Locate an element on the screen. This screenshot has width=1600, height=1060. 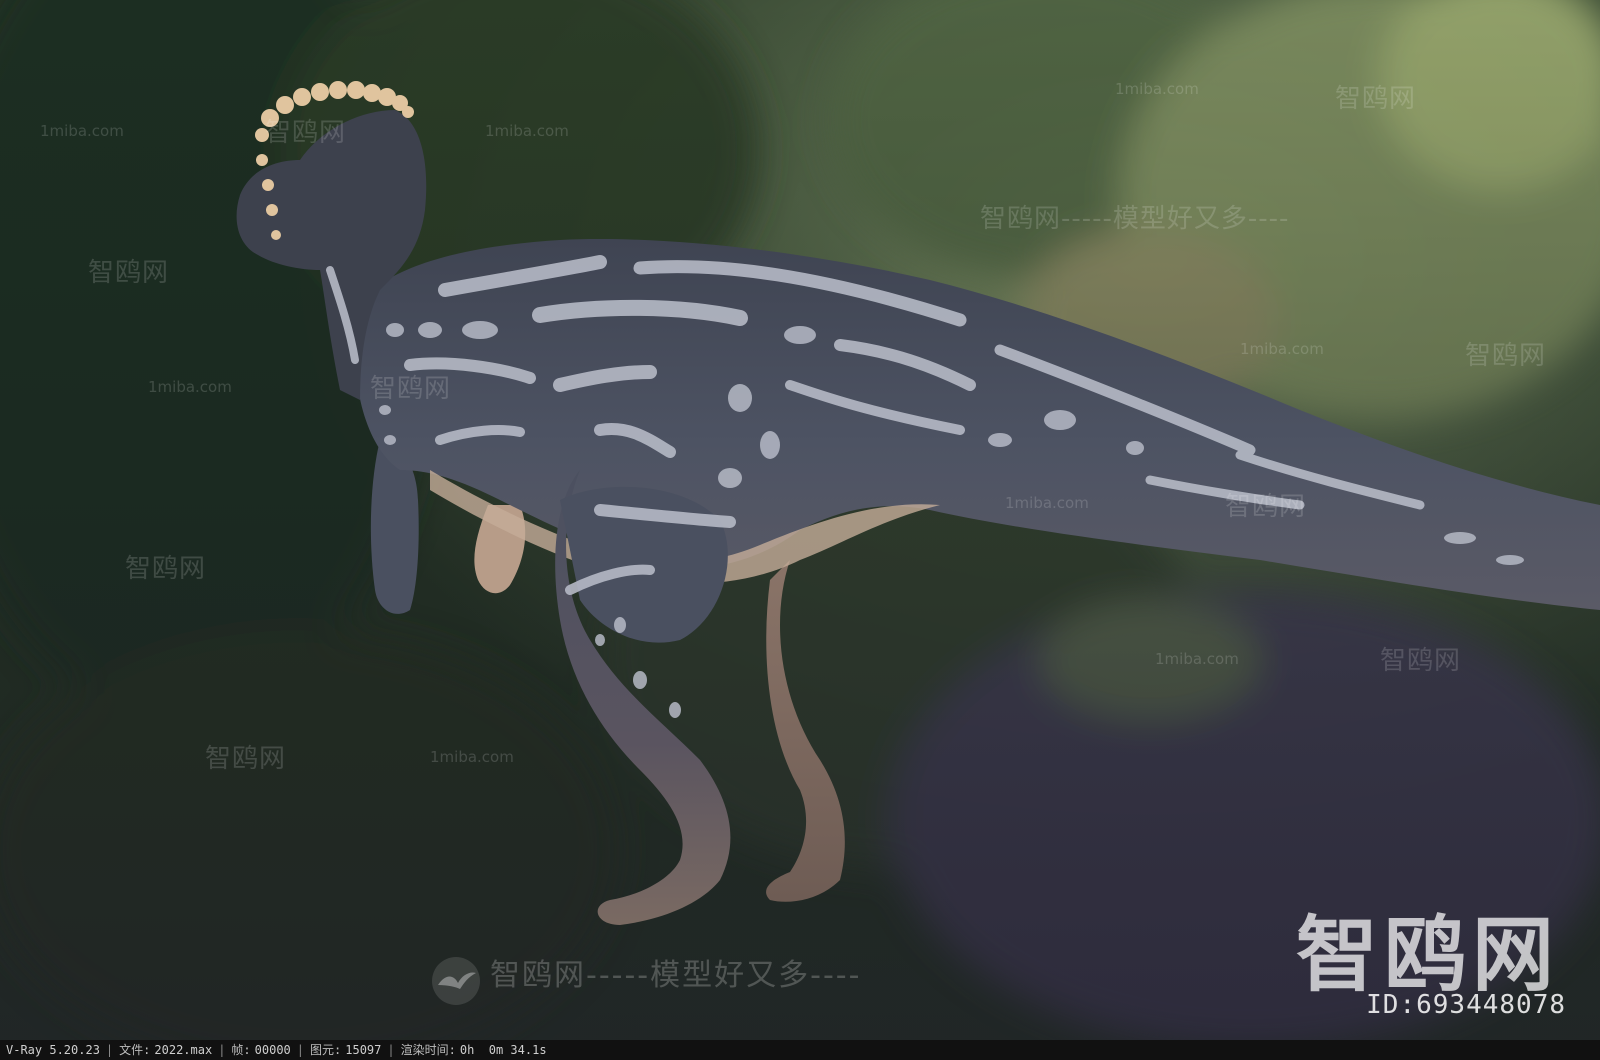
model-id-label: ID:693448078 is located at coordinates (1466, 1005).